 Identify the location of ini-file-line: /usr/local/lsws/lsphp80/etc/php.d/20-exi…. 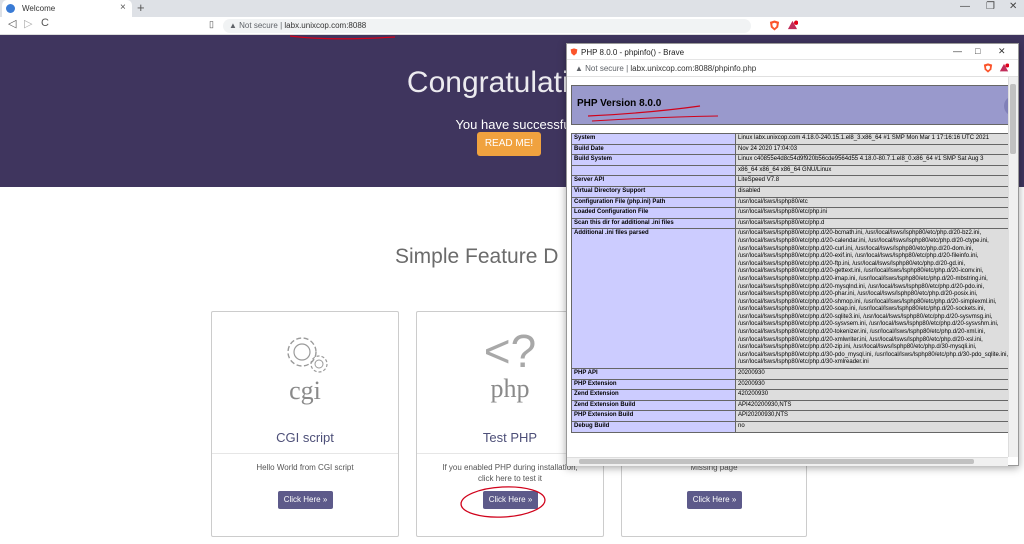
(858, 256).